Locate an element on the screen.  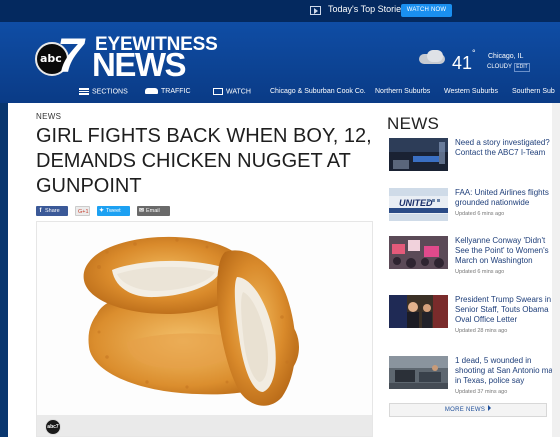
nav-sections: SECTIONS is located at coordinates (103, 91).